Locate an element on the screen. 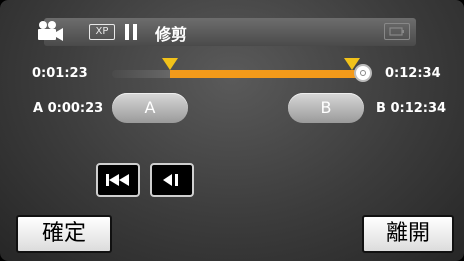  skip-to-start-icon is located at coordinates (117, 180).